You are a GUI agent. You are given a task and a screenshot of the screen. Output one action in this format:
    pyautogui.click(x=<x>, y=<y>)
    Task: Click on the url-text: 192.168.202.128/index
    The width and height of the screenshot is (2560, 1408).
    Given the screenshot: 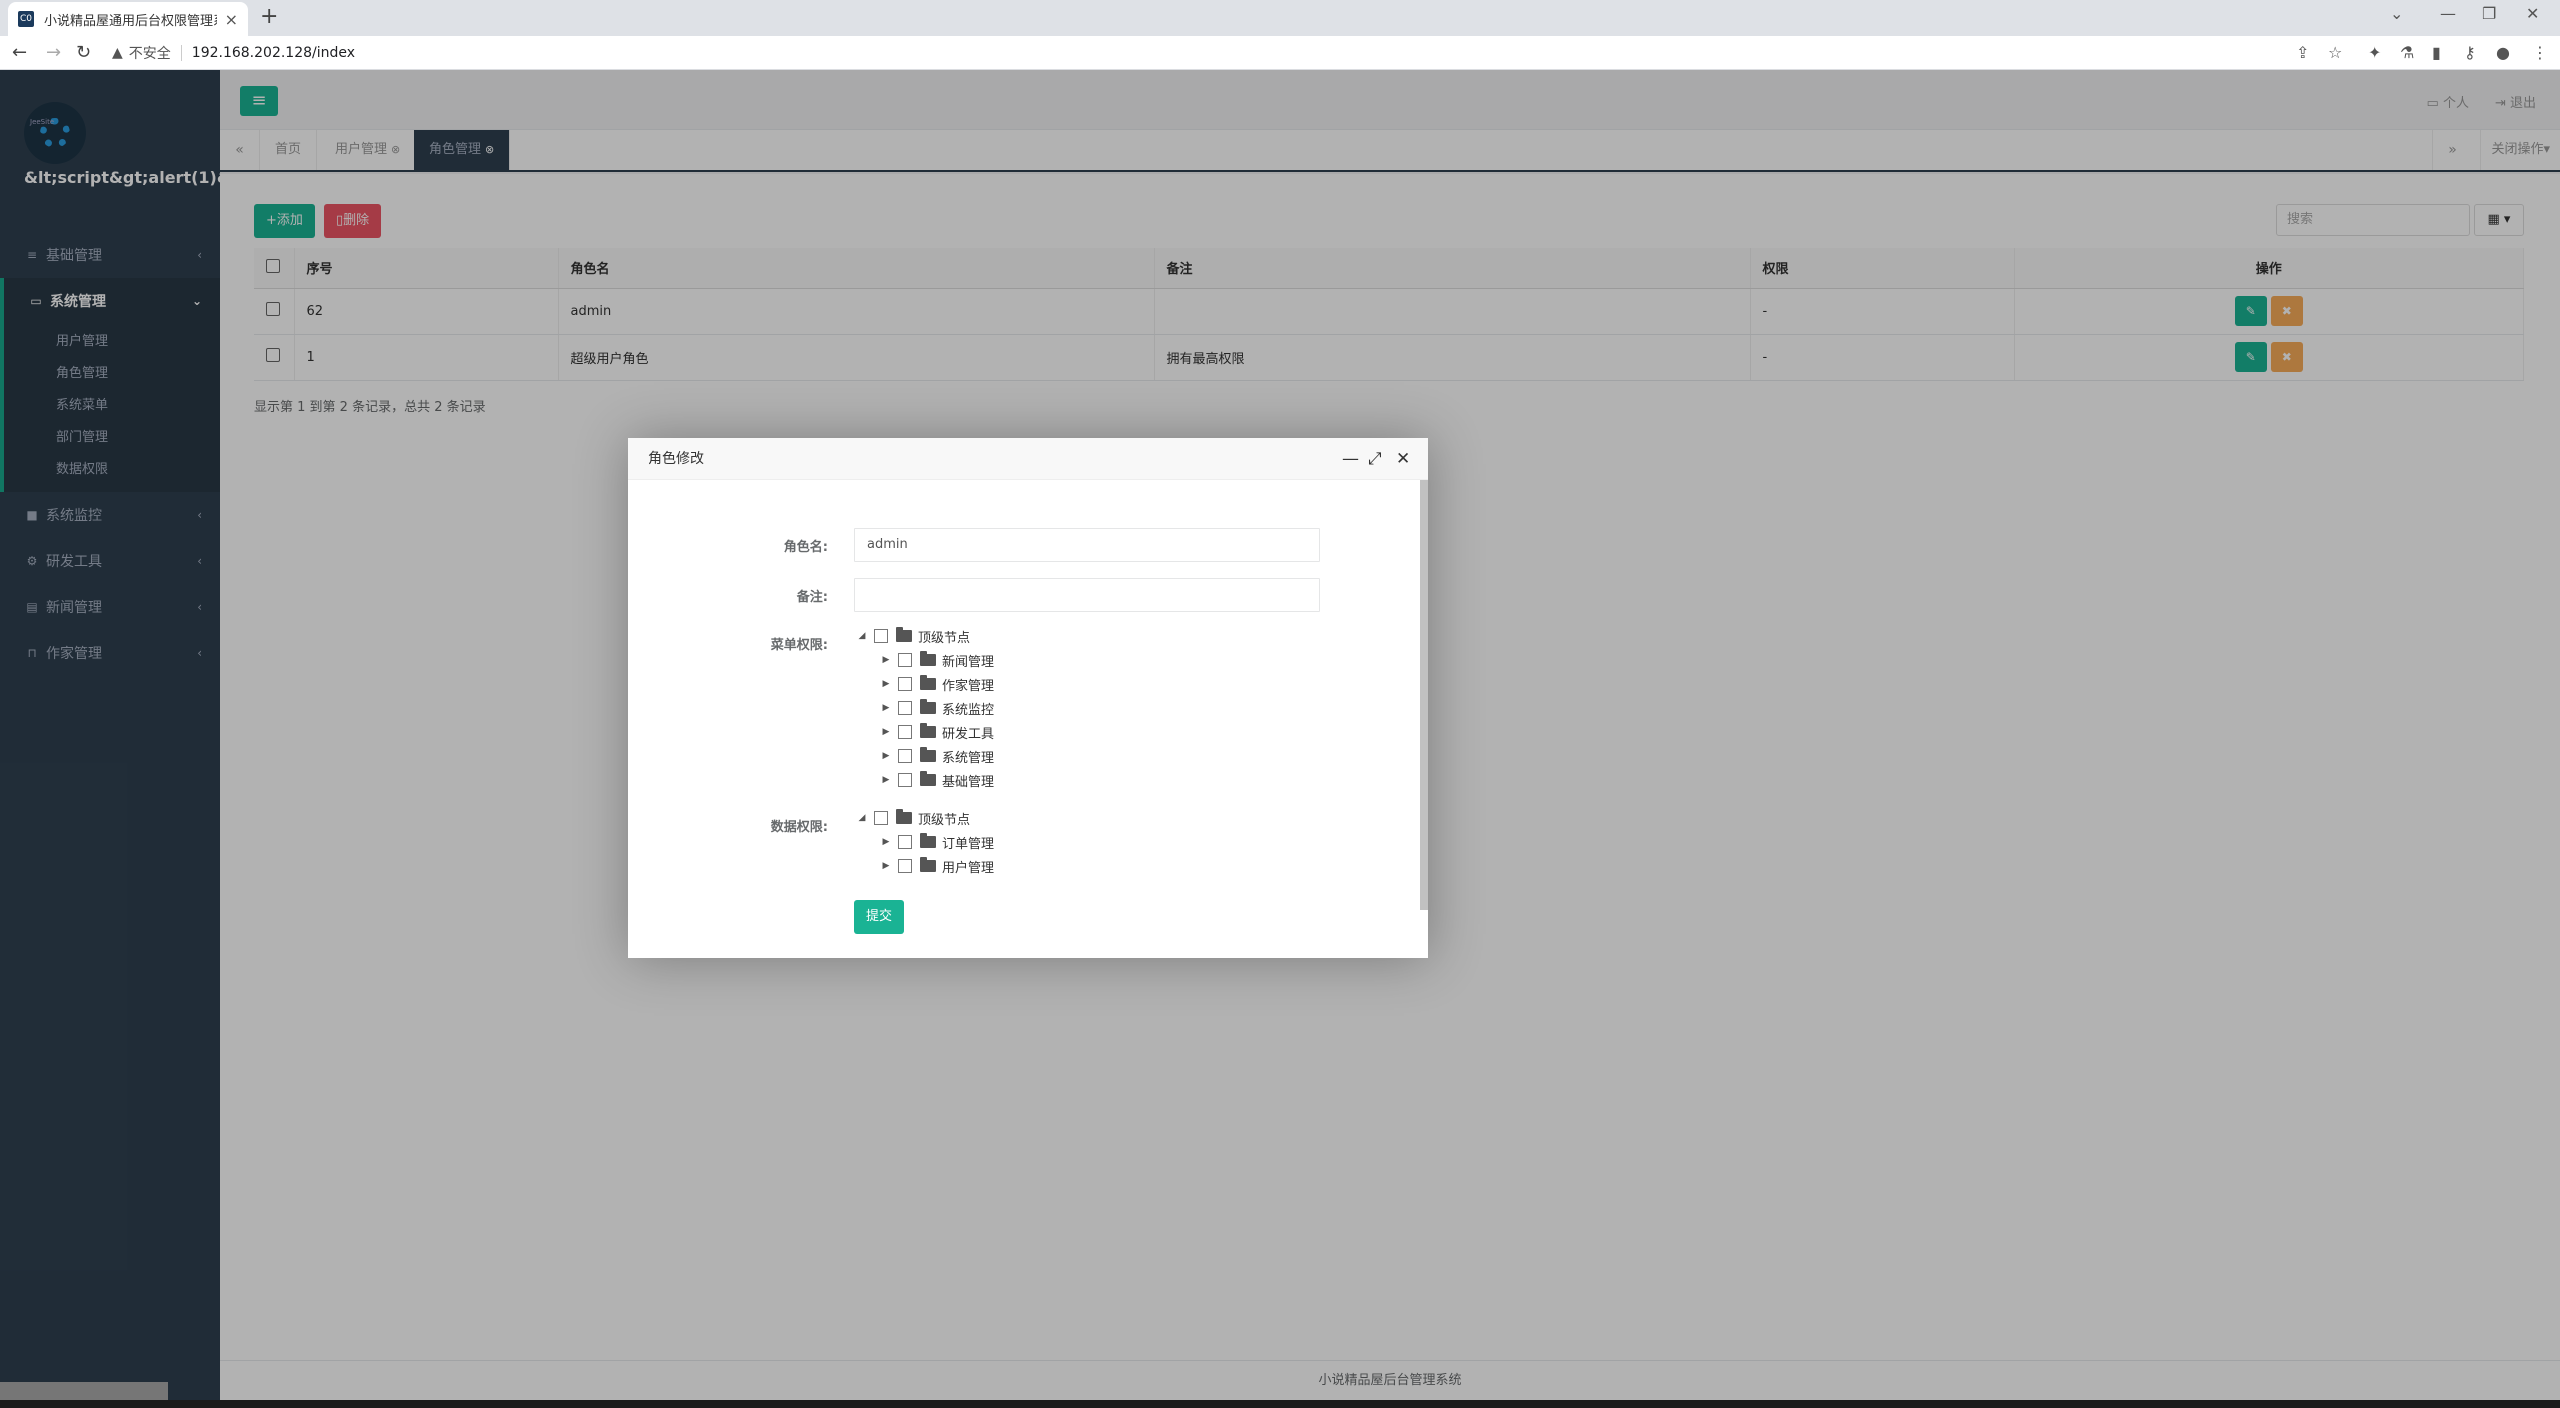 What is the action you would take?
    pyautogui.click(x=273, y=53)
    